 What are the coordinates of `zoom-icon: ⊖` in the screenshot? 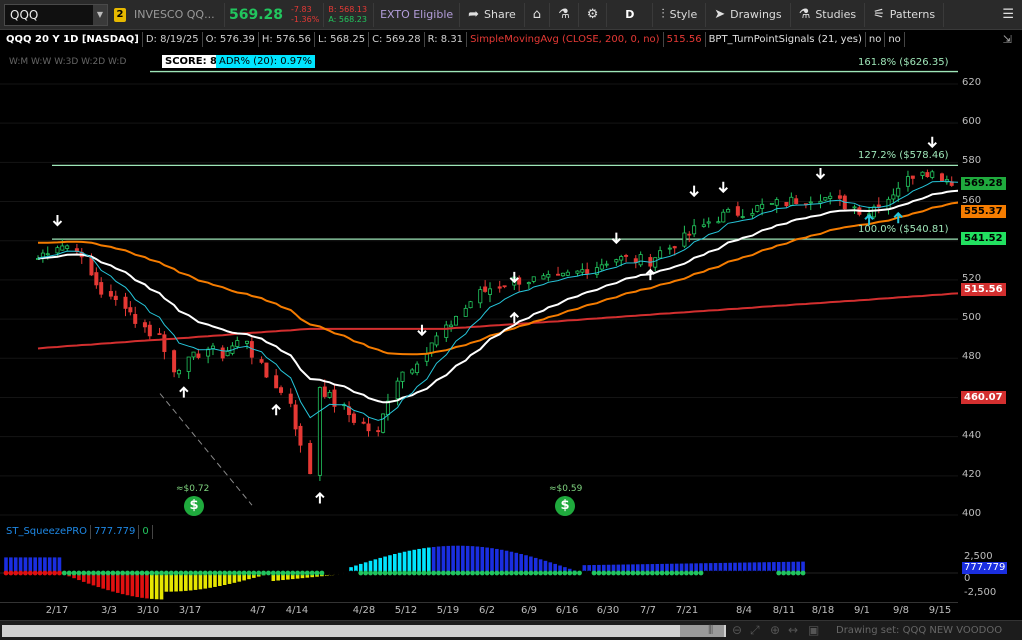 It's located at (737, 630).